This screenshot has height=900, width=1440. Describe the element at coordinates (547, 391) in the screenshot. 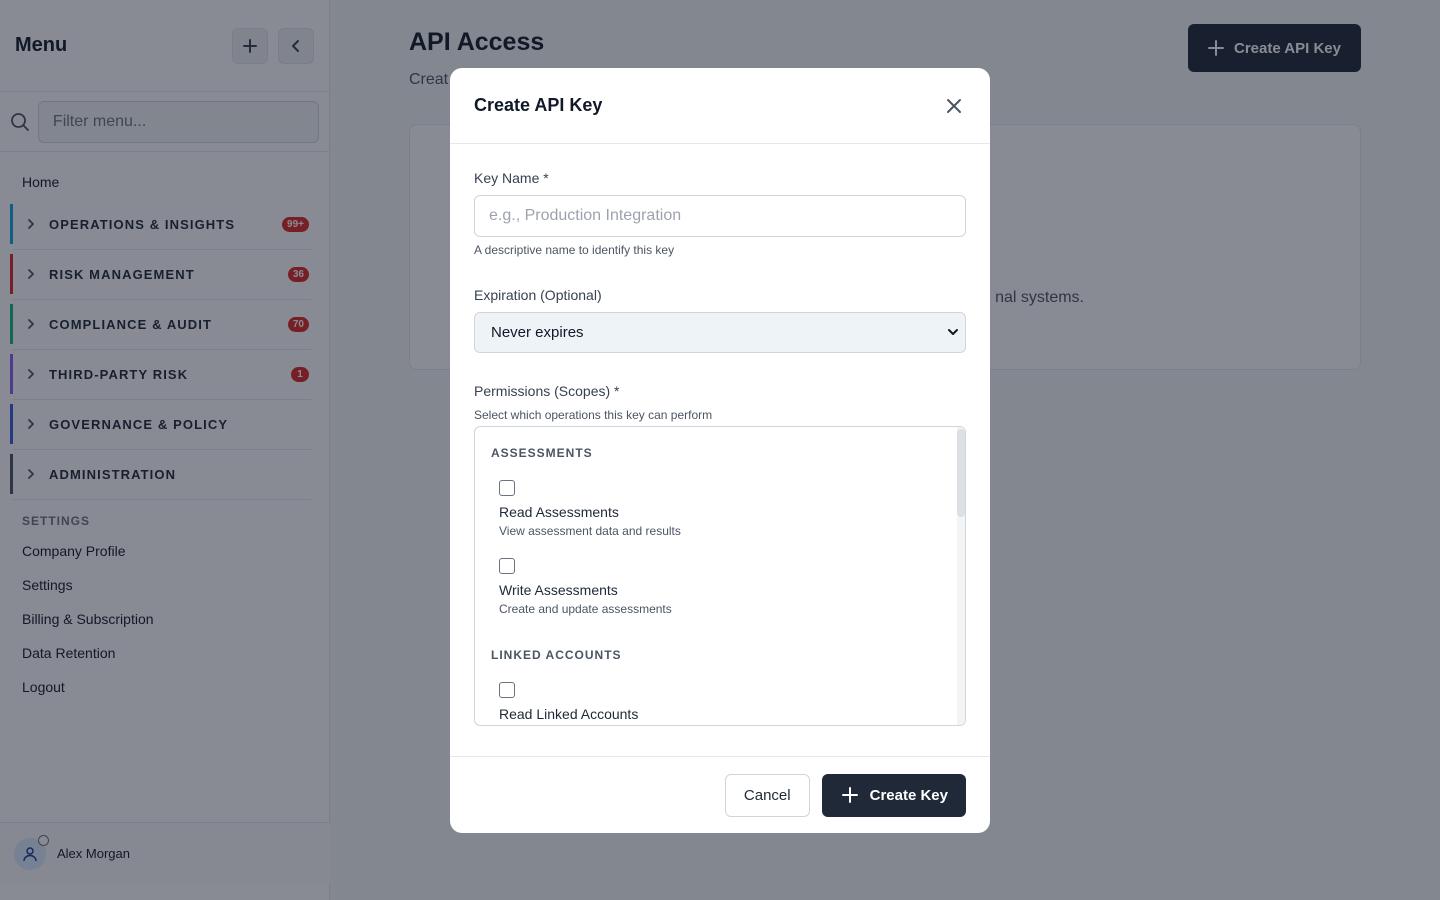

I see `permissions-label: Permissions (Scopes) *` at that location.